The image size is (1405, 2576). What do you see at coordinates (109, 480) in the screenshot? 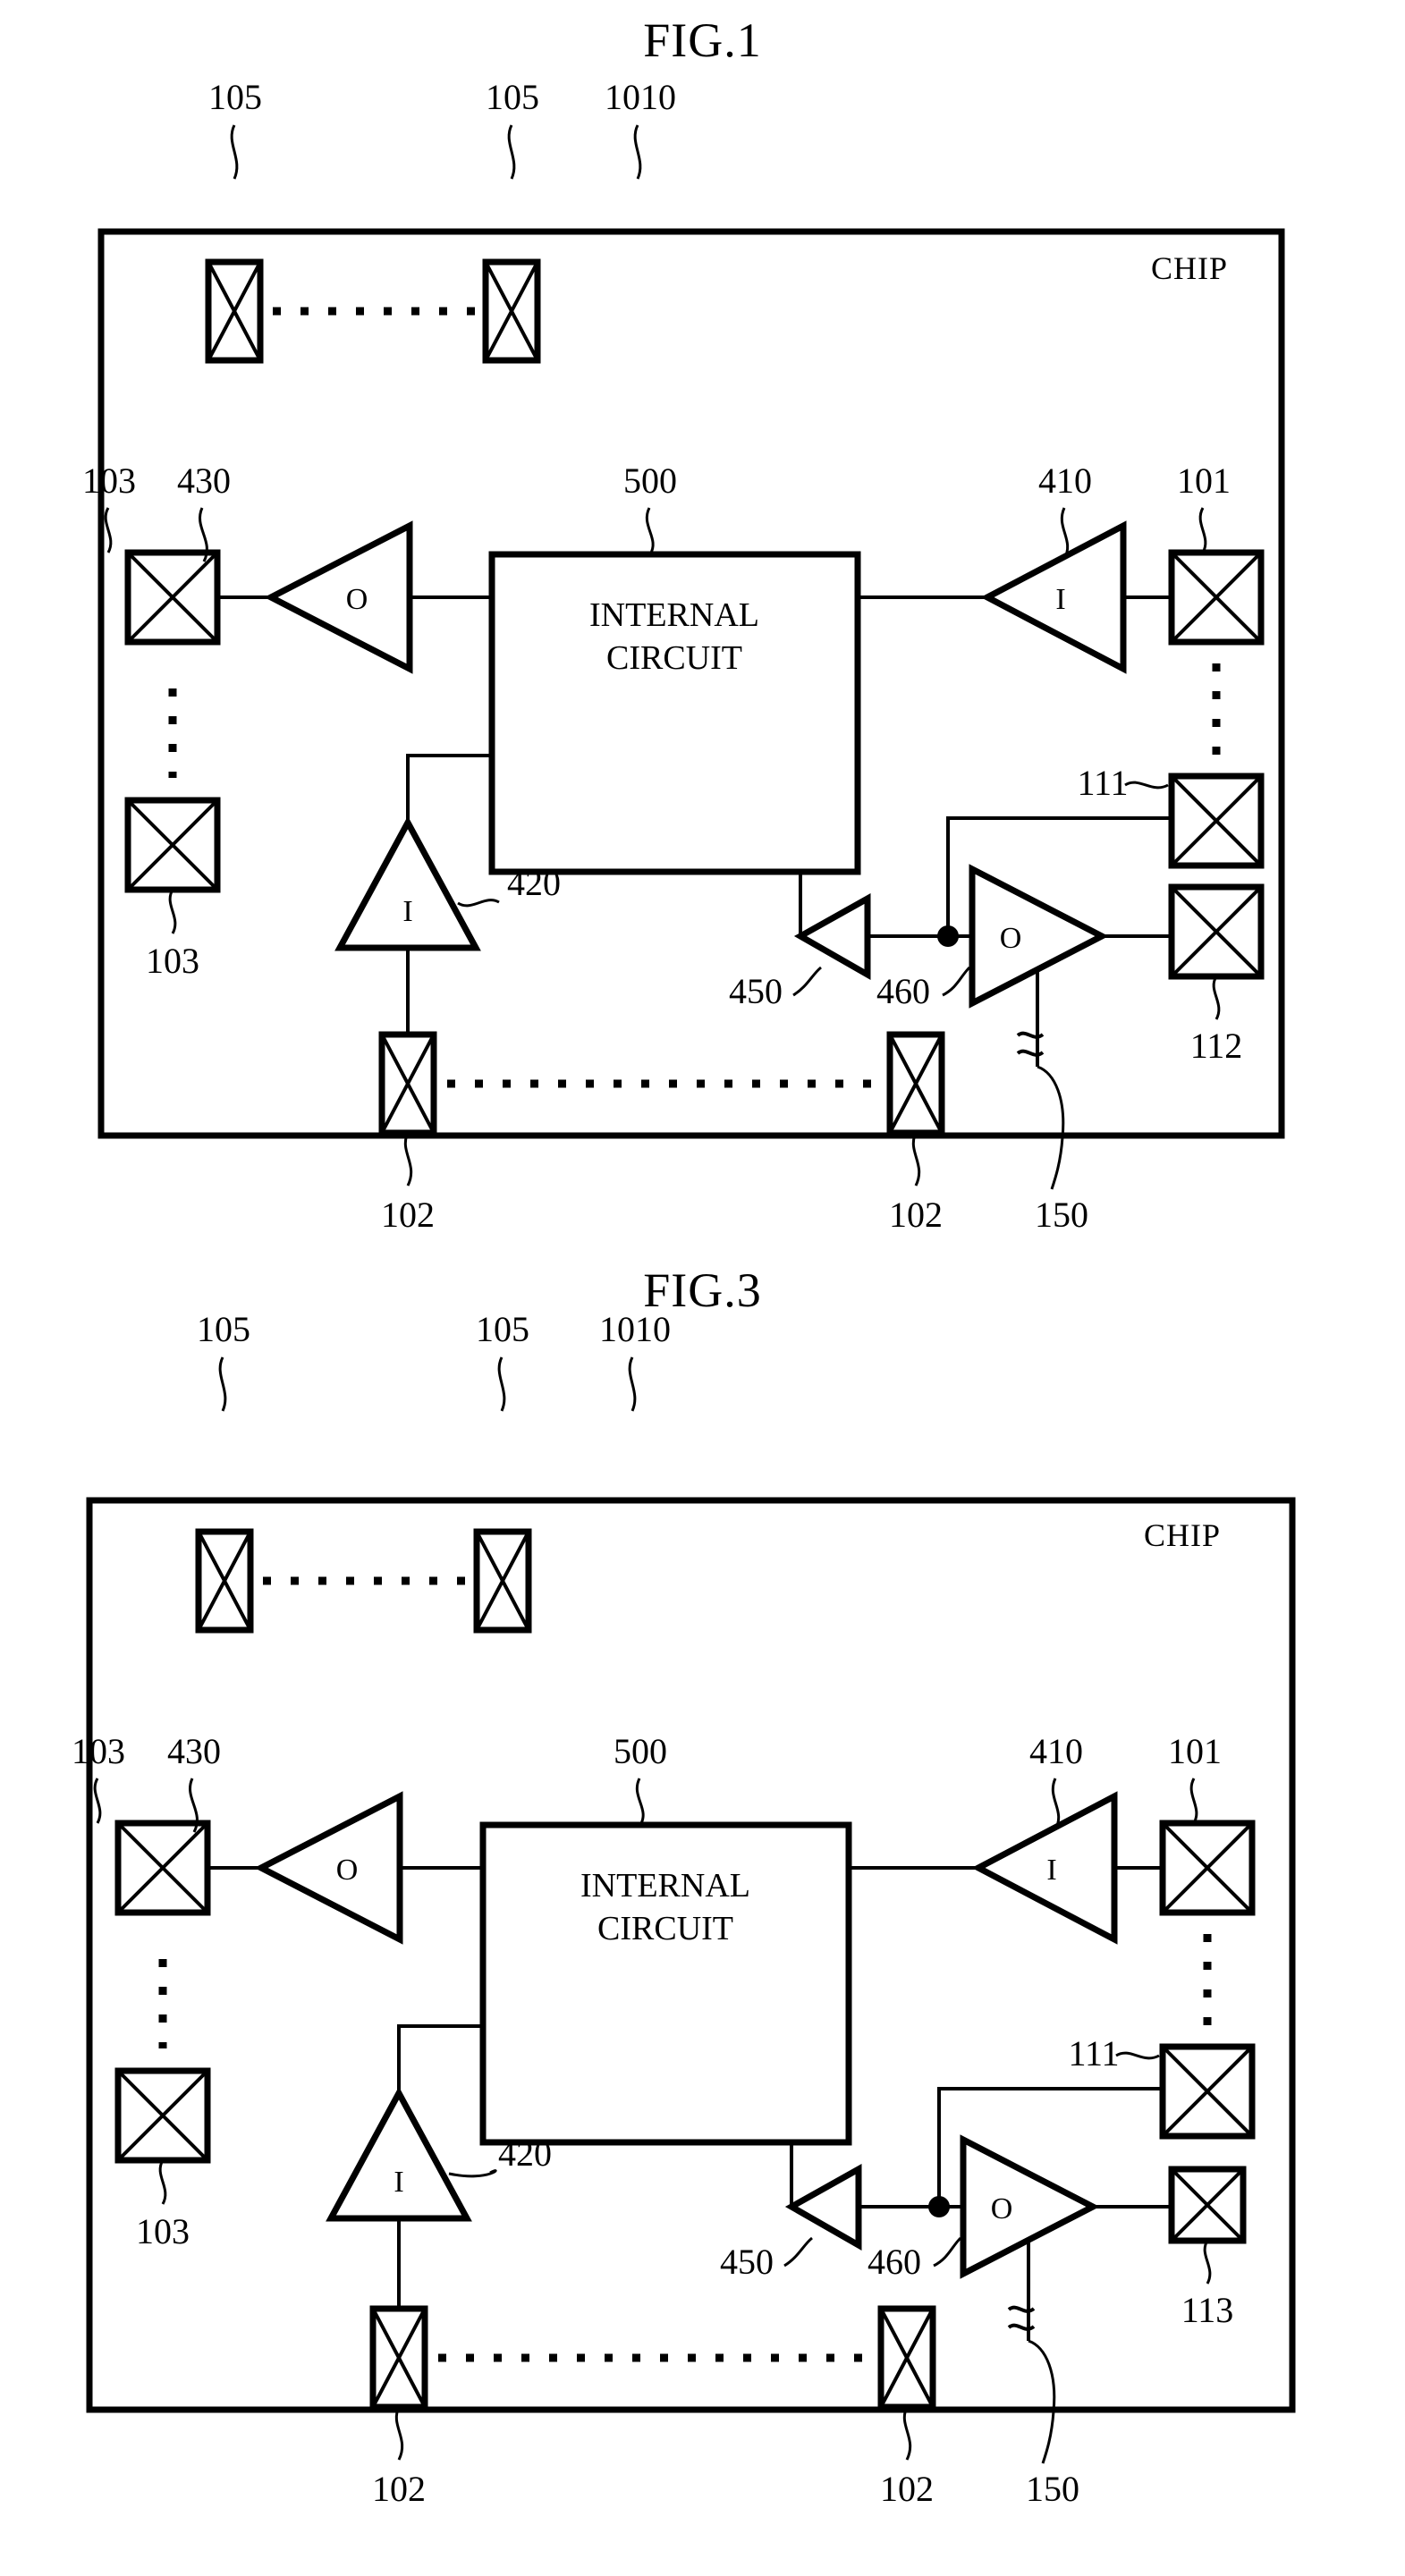
I see `ref-103-top-label: 103` at bounding box center [109, 480].